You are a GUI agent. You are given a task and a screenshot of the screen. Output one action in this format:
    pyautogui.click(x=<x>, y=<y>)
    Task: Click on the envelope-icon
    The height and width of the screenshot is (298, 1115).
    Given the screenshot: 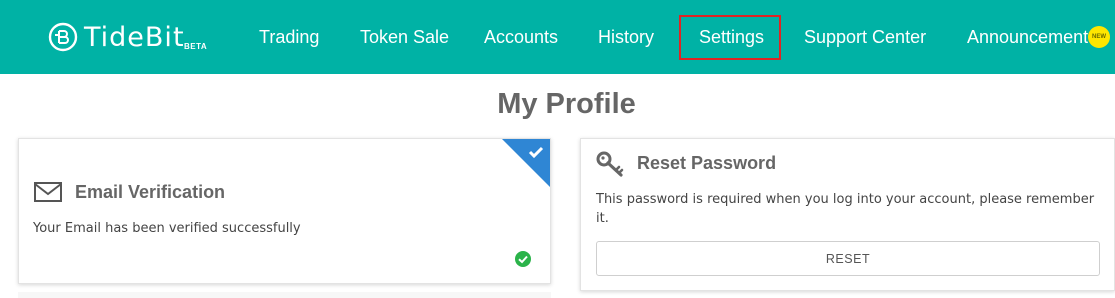 What is the action you would take?
    pyautogui.click(x=48, y=192)
    